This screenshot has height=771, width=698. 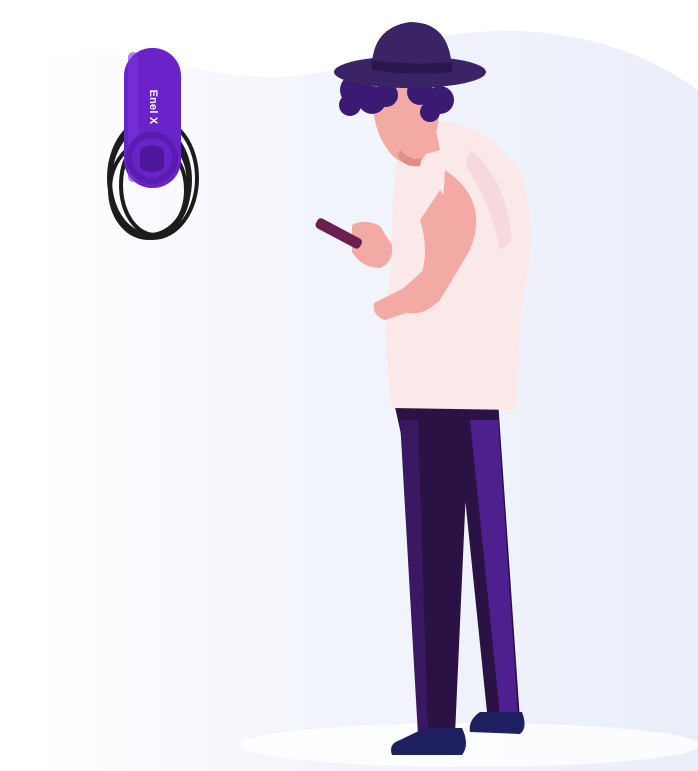 I want to click on back-shoe, so click(x=497, y=723).